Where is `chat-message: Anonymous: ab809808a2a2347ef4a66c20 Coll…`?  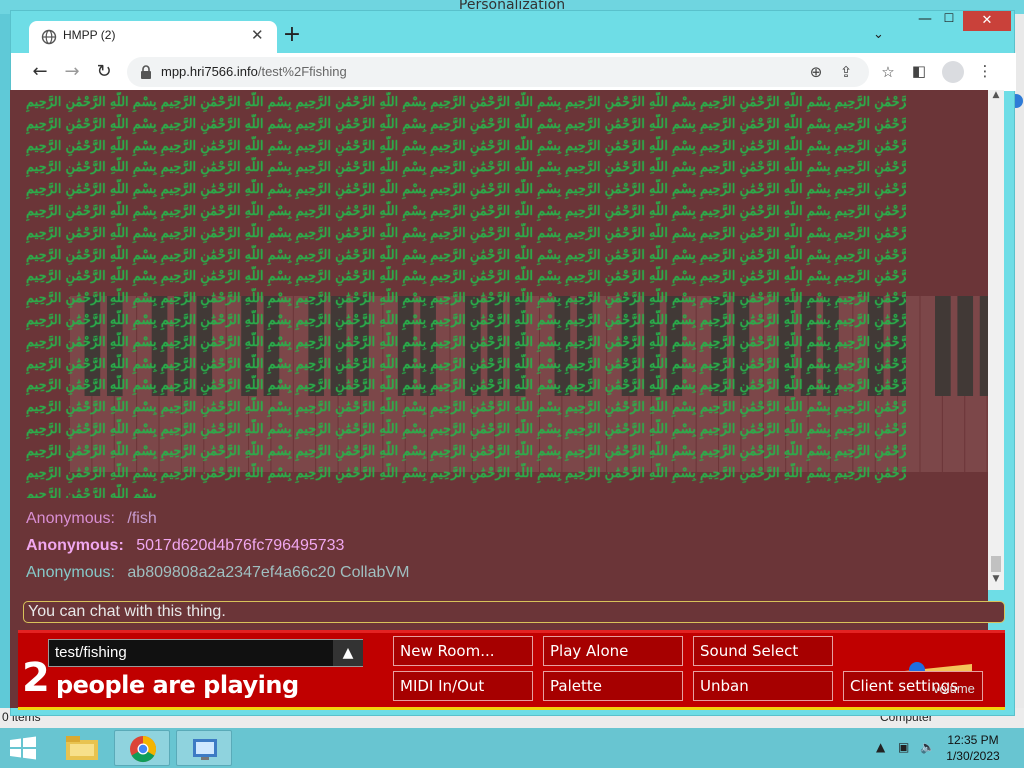
chat-message: Anonymous: ab809808a2a2347ef4a66c20 Coll… is located at coordinates (217, 573).